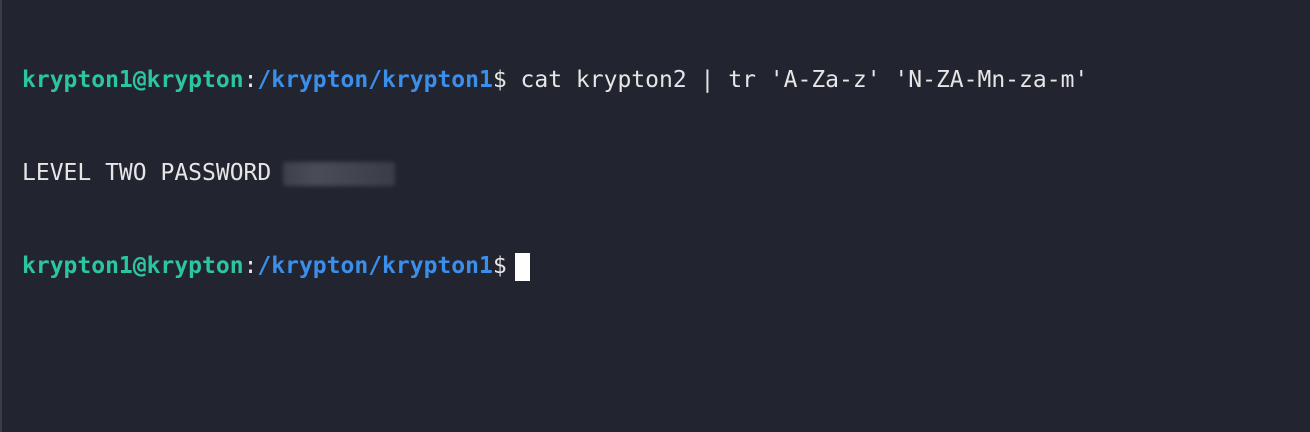  Describe the element at coordinates (522, 266) in the screenshot. I see `text-cursor` at that location.